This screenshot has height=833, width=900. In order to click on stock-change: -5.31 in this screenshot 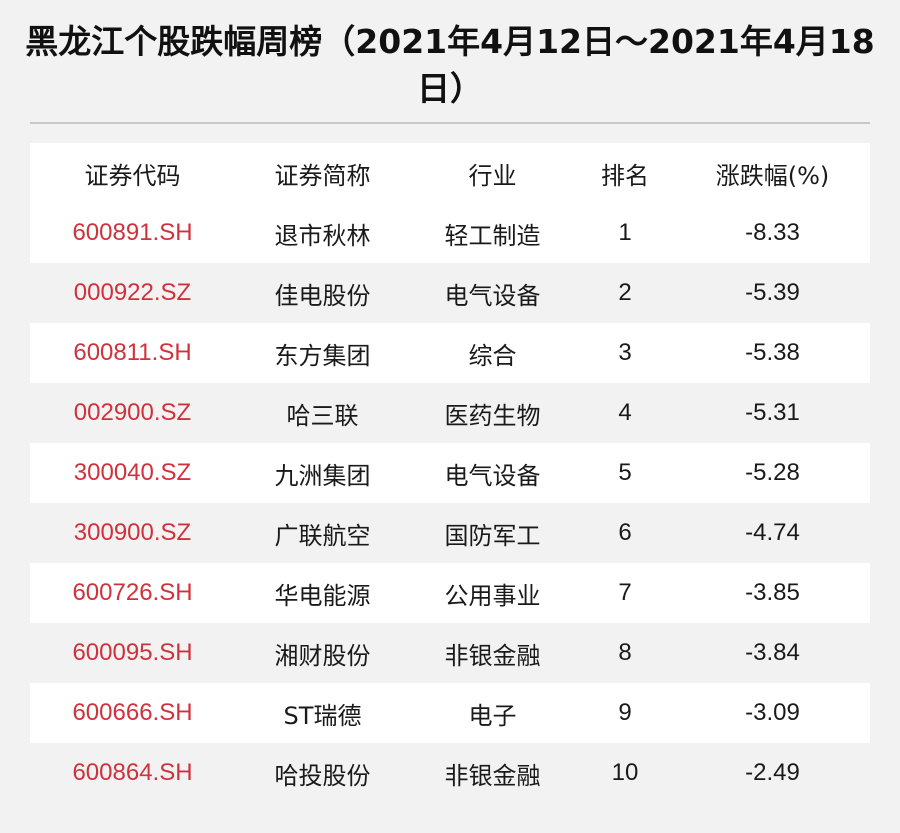, I will do `click(772, 412)`.